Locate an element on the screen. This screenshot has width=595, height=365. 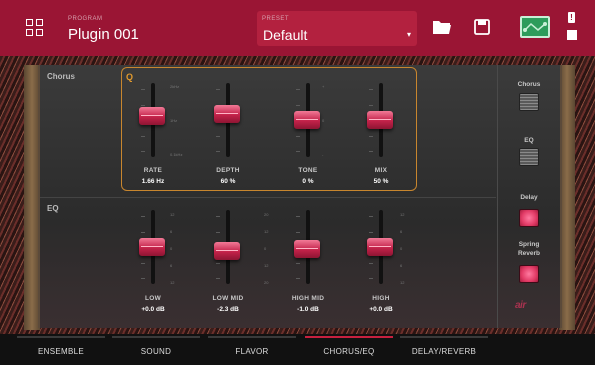
tab-sound: SOUND is located at coordinates (156, 349).